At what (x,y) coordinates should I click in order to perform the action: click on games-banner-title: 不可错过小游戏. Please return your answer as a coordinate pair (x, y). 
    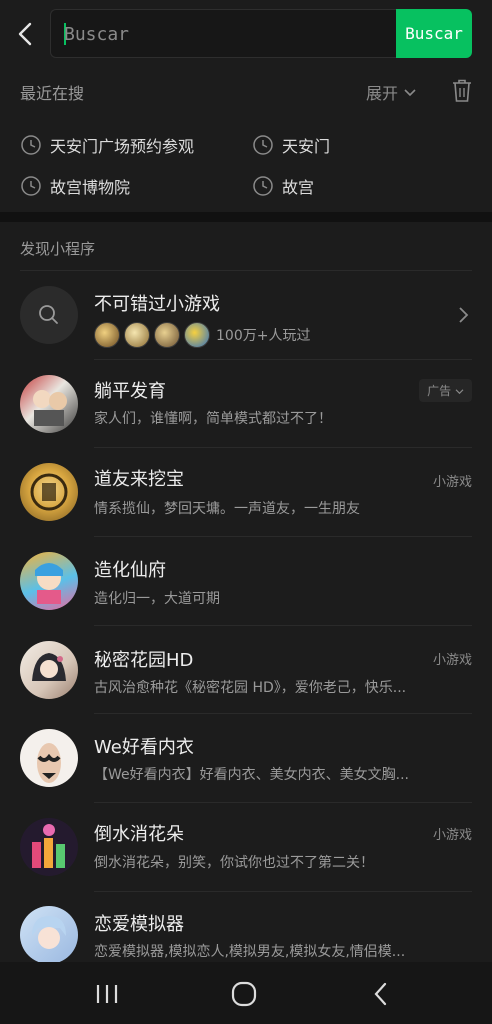
    Looking at the image, I should click on (157, 304).